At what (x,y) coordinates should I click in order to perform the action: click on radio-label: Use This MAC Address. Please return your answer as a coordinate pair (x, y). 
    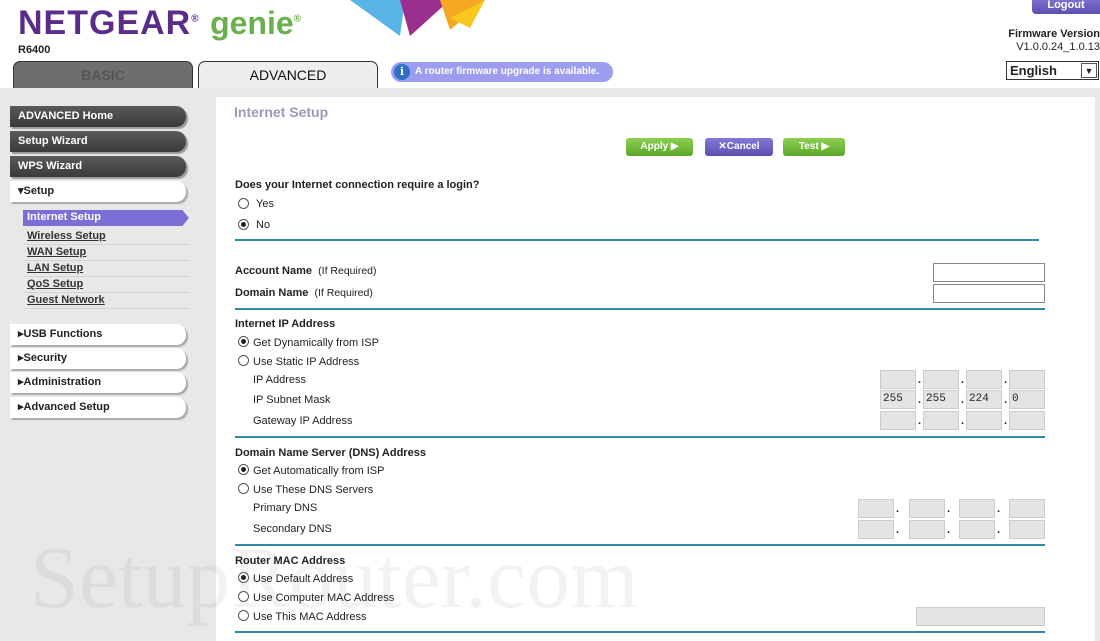
    Looking at the image, I should click on (310, 617).